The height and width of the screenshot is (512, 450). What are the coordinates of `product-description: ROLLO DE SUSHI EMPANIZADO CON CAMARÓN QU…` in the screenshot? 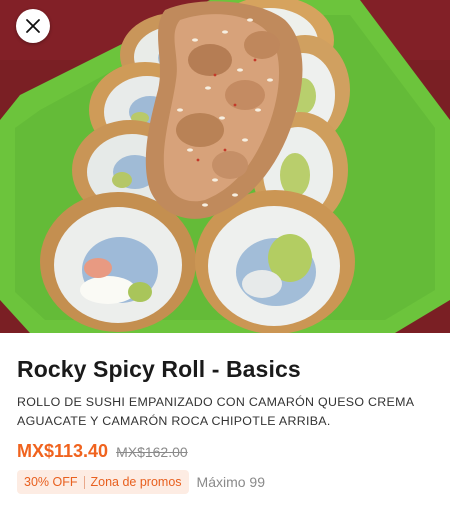 It's located at (215, 411).